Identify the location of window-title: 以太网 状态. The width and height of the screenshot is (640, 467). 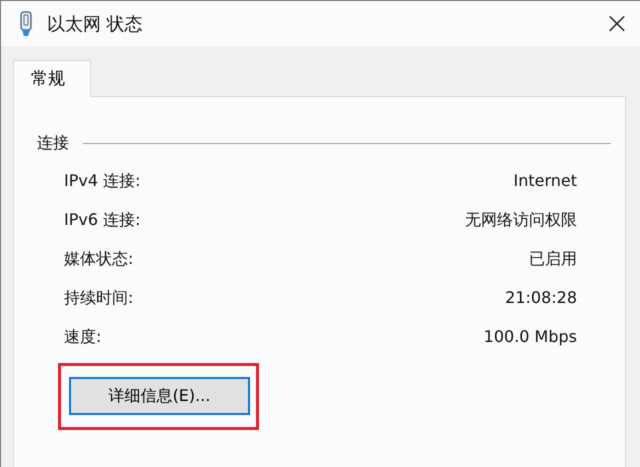
(95, 24).